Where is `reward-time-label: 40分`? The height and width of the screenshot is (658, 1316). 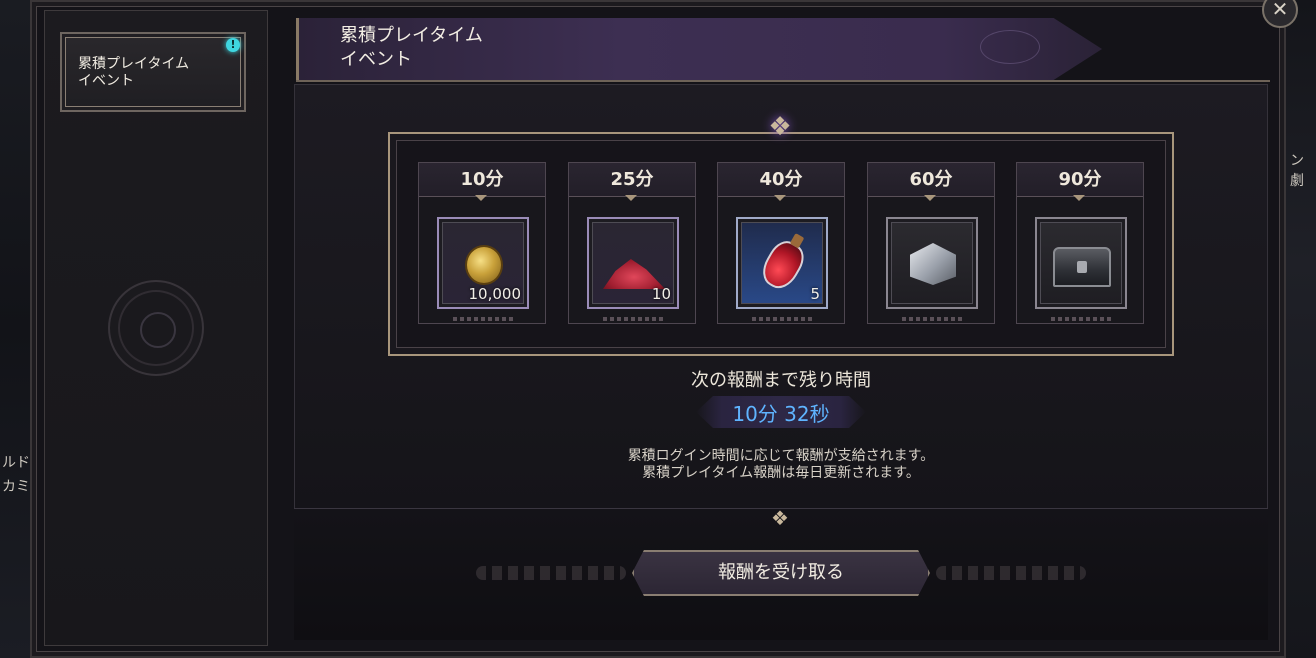 reward-time-label: 40分 is located at coordinates (781, 180).